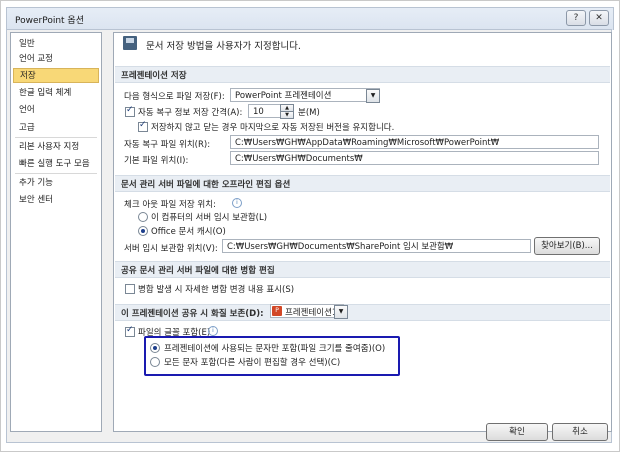 The height and width of the screenshot is (452, 620). What do you see at coordinates (167, 145) in the screenshot?
I see `autorecover-path-label: 자동 복구 파일 위치(R):` at bounding box center [167, 145].